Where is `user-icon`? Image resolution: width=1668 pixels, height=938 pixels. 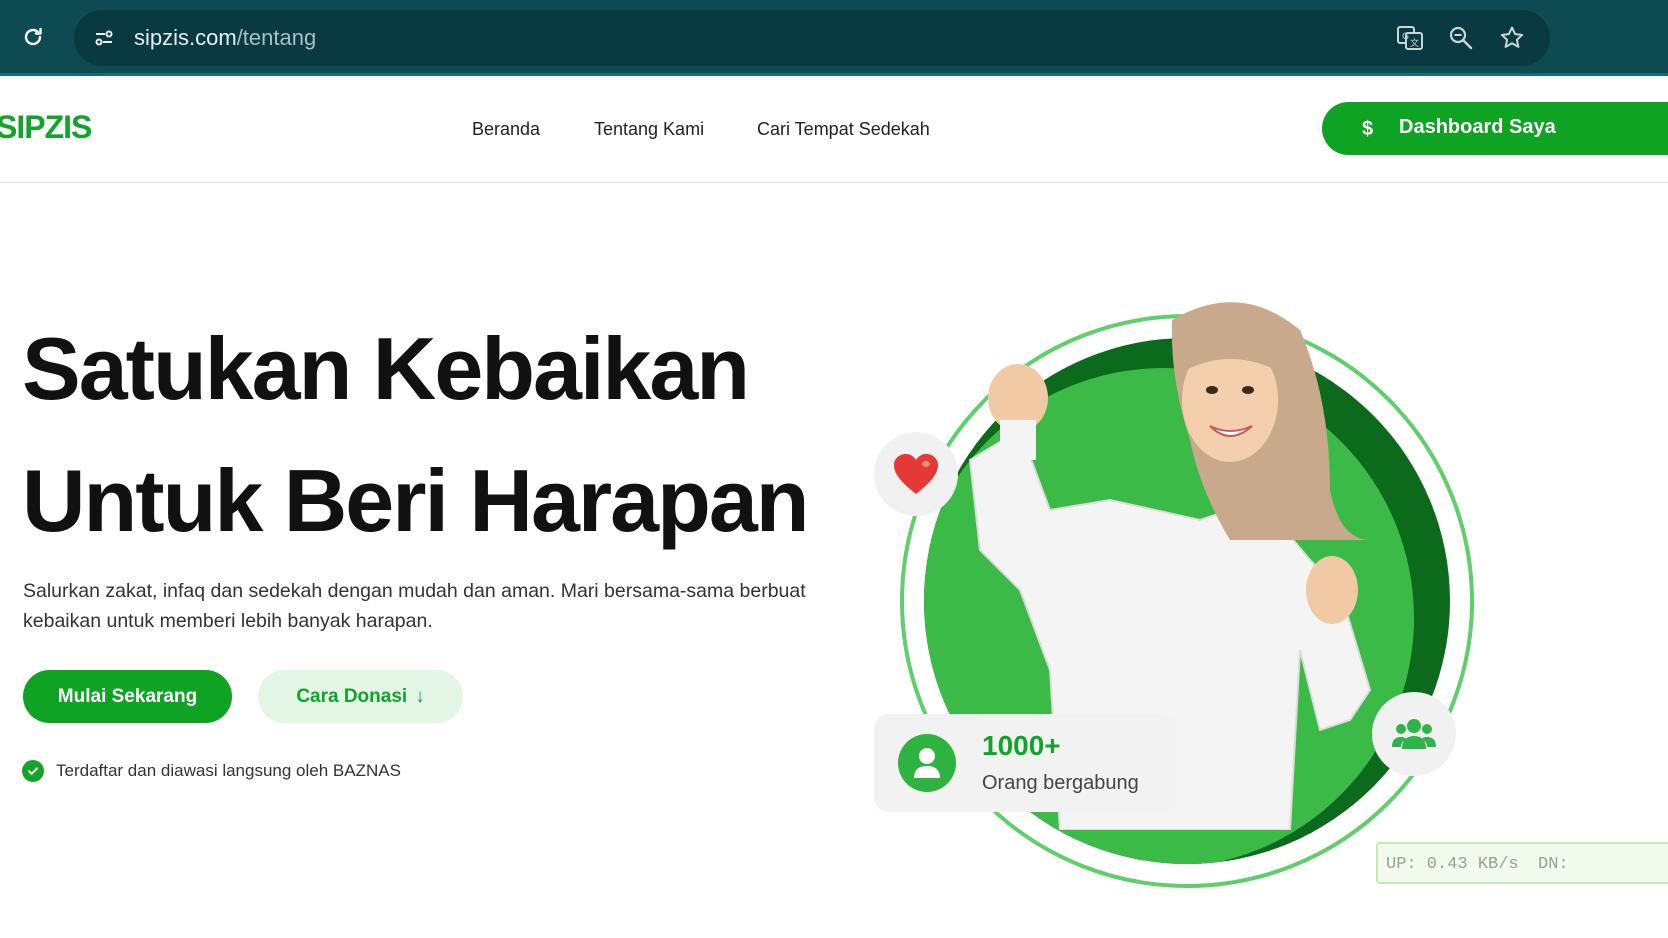
user-icon is located at coordinates (927, 763).